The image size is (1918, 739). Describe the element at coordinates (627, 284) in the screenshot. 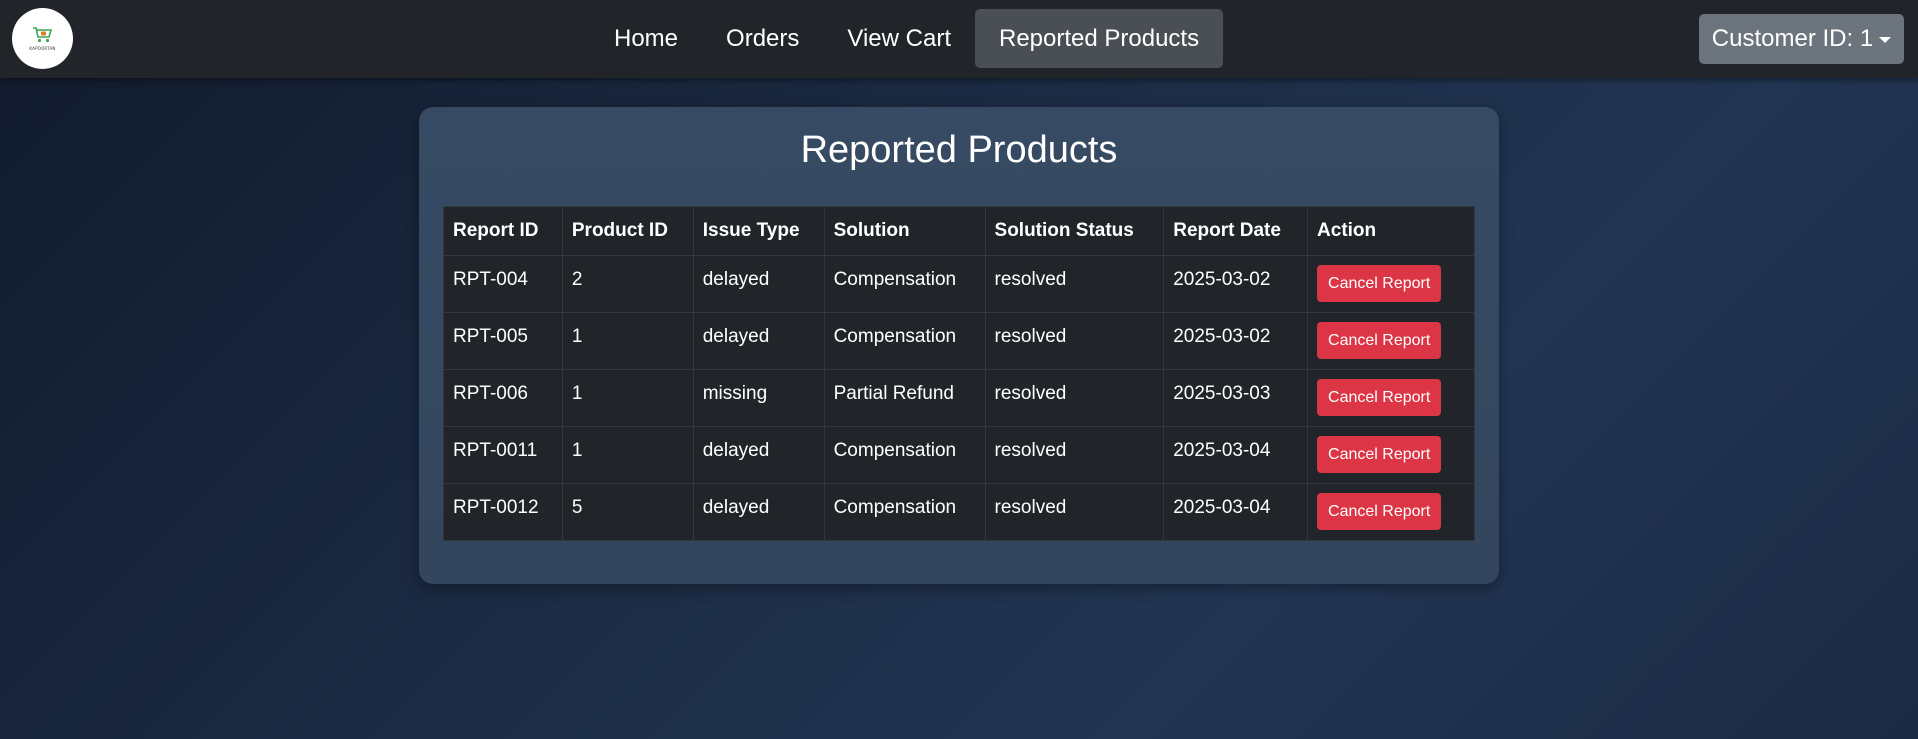

I see `cell-product-id: 2` at that location.